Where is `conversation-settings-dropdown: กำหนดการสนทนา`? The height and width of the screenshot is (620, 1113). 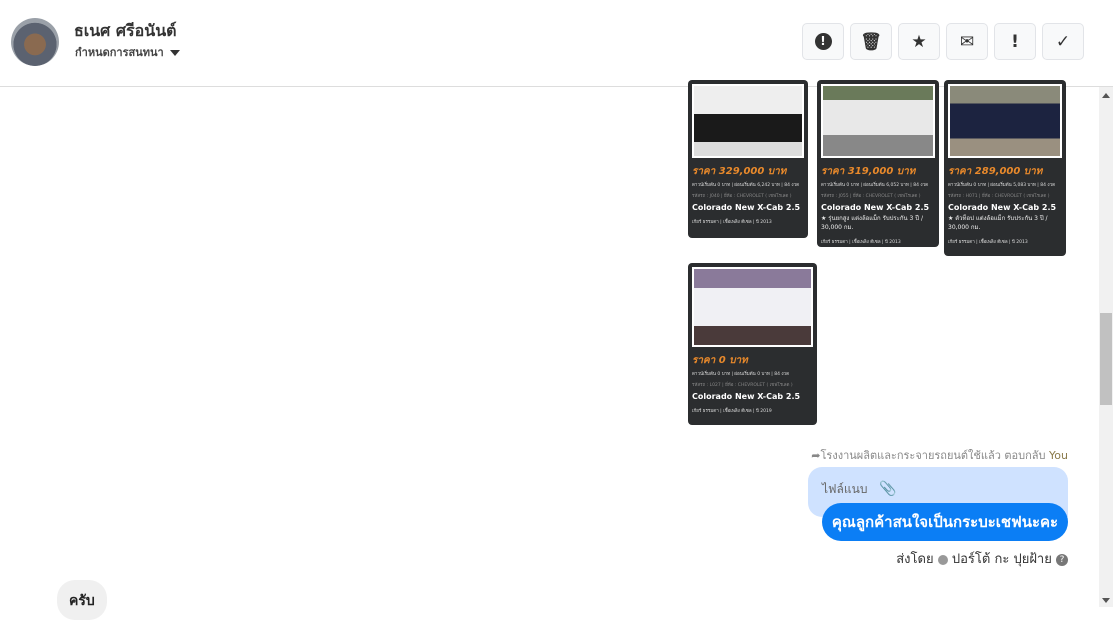
conversation-settings-dropdown: กำหนดการสนทนา is located at coordinates (127, 52).